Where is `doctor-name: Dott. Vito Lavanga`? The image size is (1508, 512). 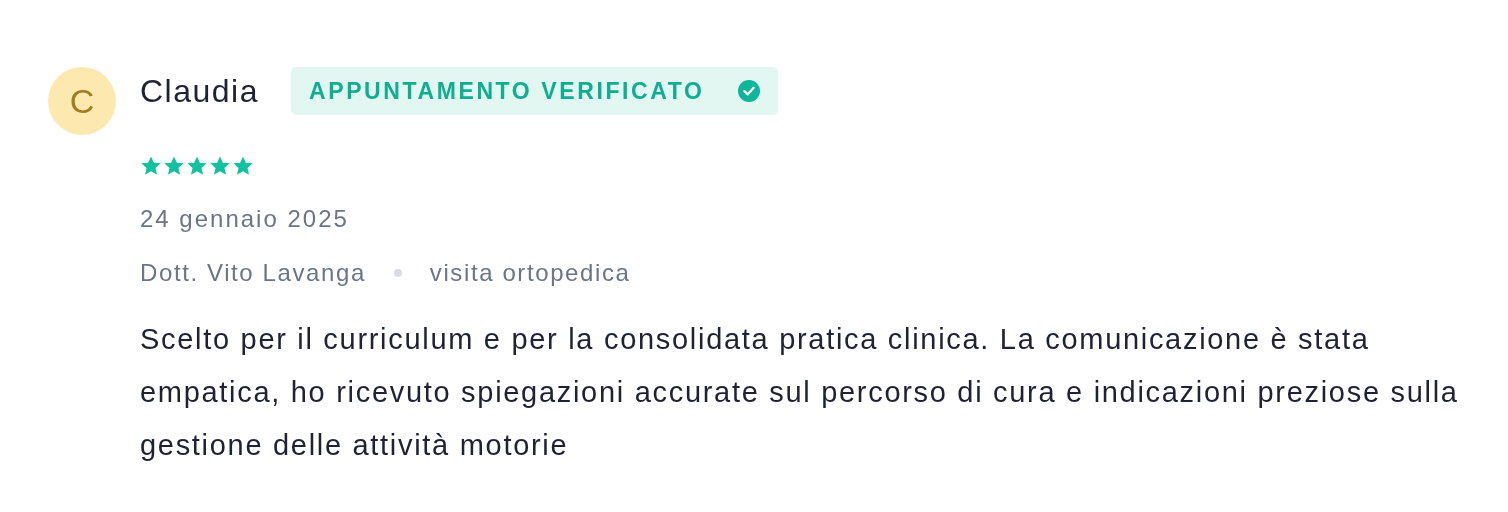
doctor-name: Dott. Vito Lavanga is located at coordinates (253, 273).